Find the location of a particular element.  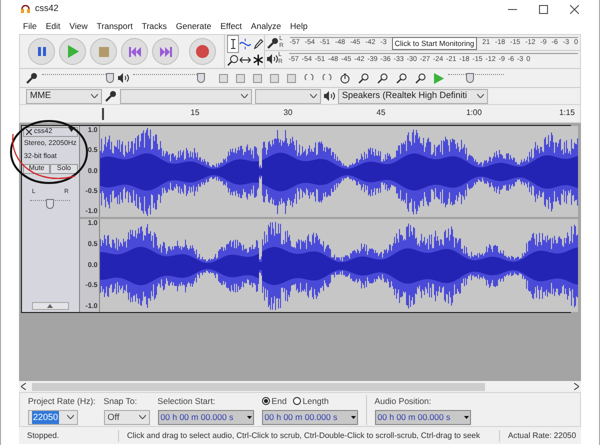

timeline-ruler: 15 30 45 1:00 1:15 is located at coordinates (300, 114).